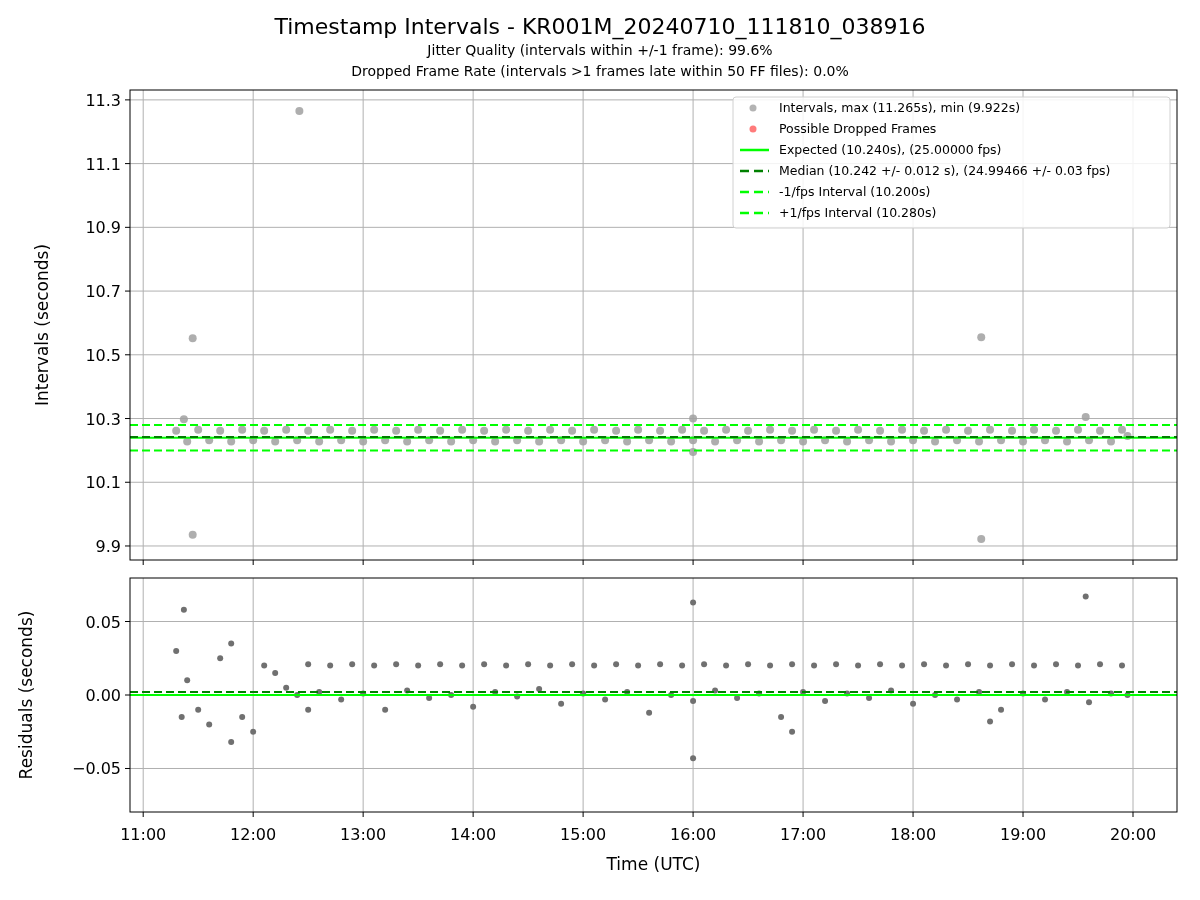 The width and height of the screenshot is (1200, 900). I want to click on tick-label: 18:00, so click(913, 834).